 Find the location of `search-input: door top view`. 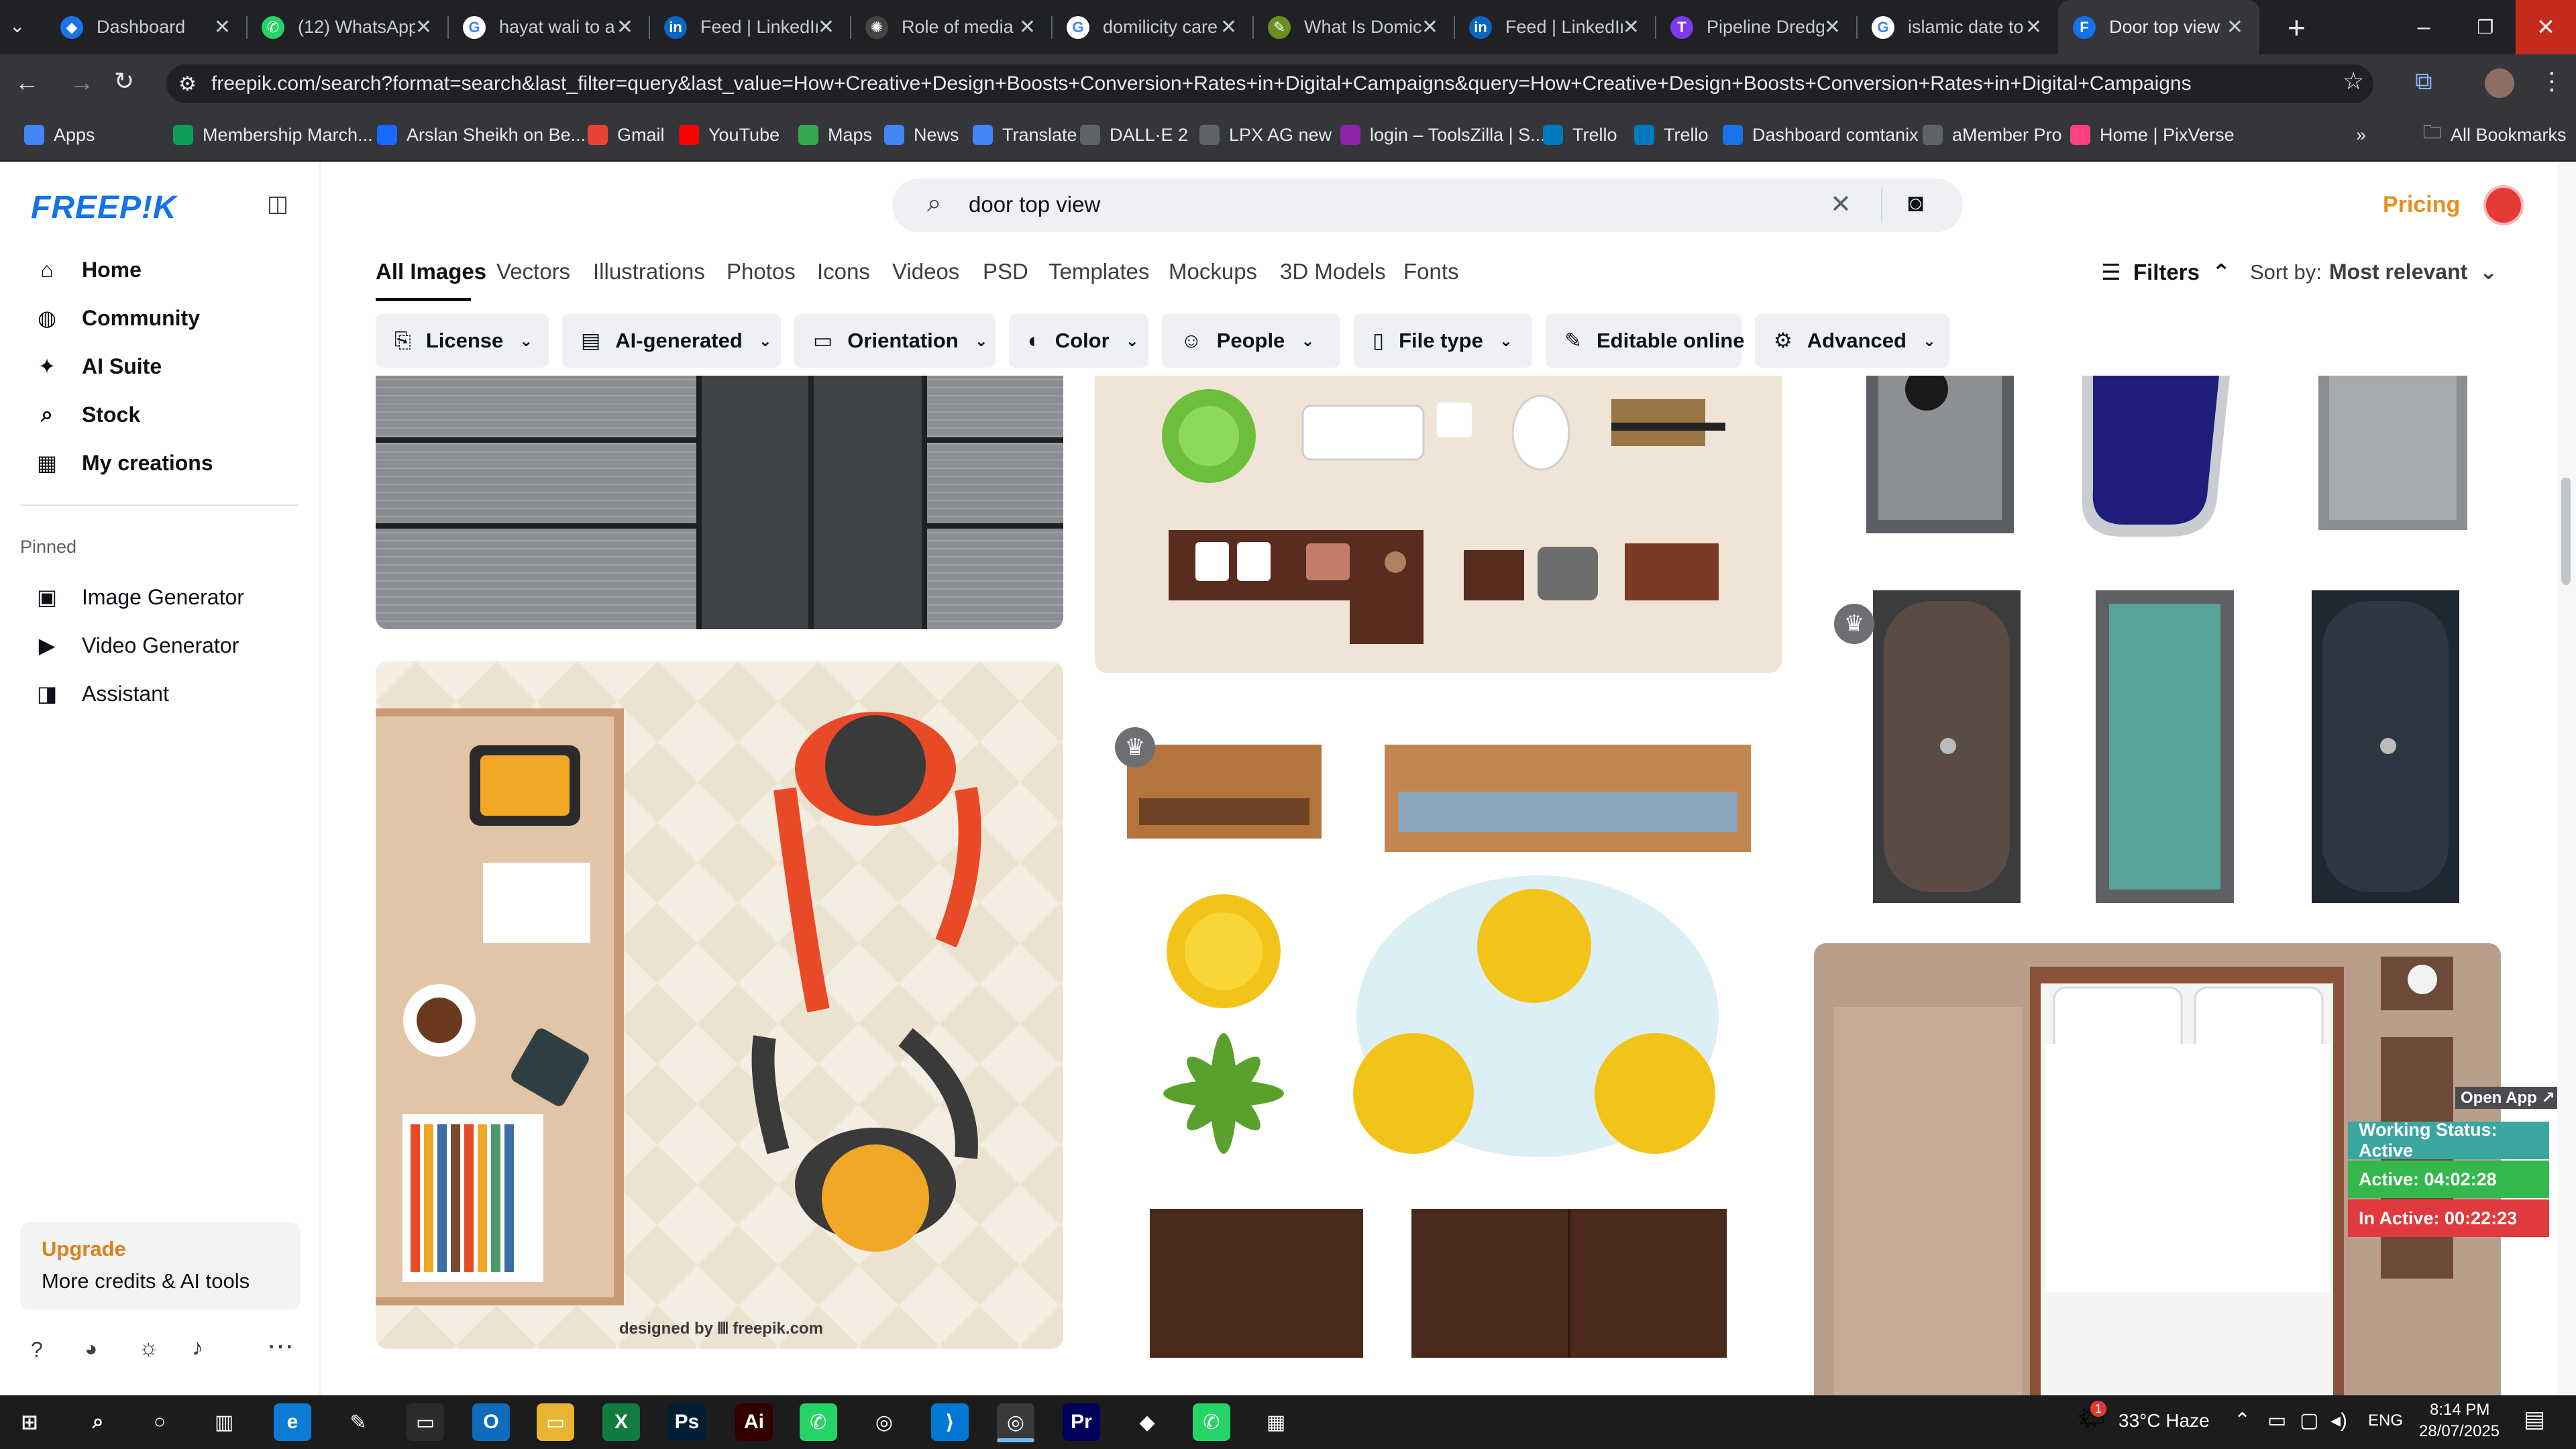

search-input: door top view is located at coordinates (1034, 204).